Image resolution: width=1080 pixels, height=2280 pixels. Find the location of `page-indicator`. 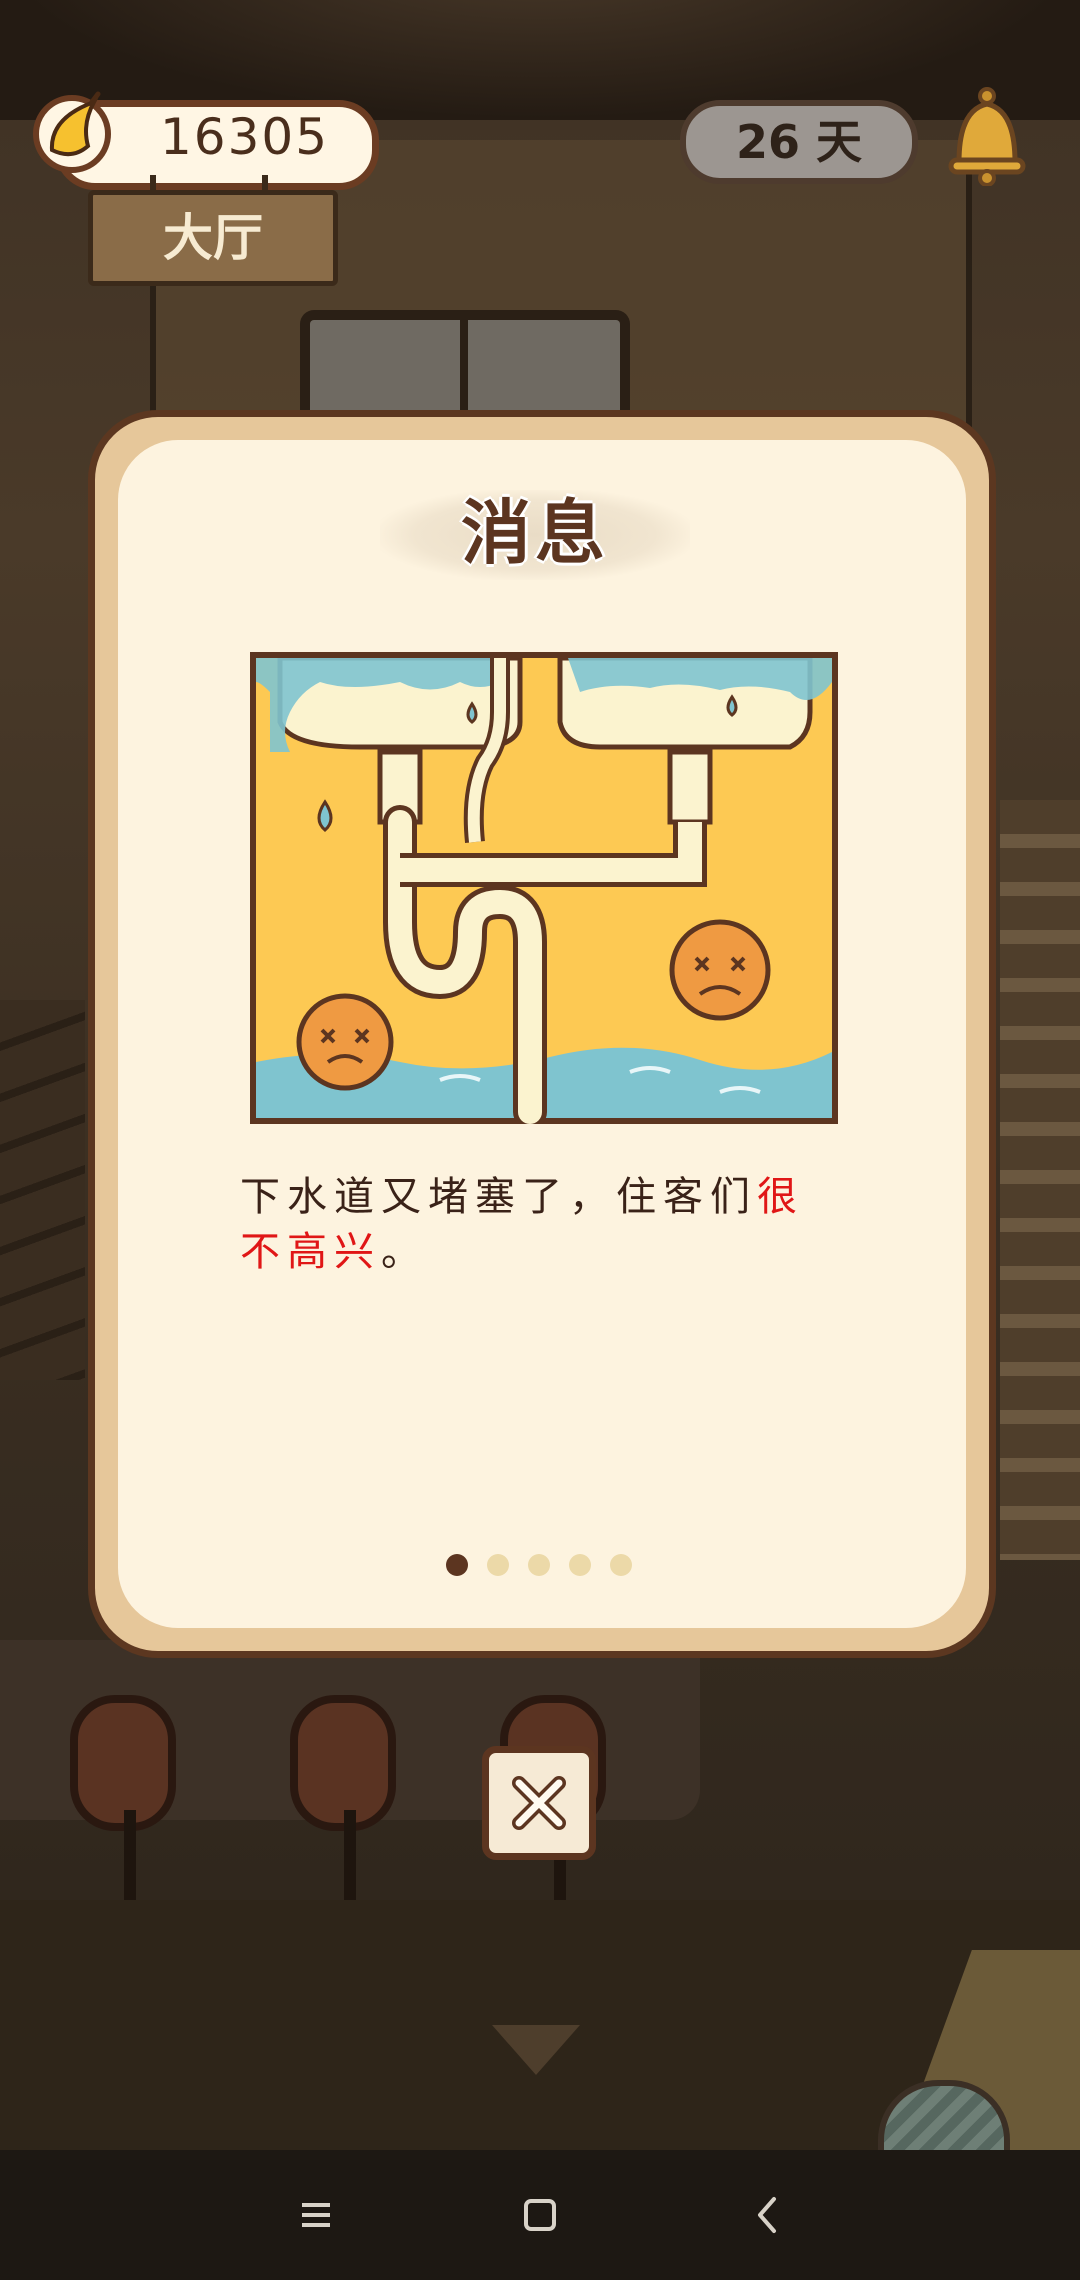

page-indicator is located at coordinates (540, 1566).